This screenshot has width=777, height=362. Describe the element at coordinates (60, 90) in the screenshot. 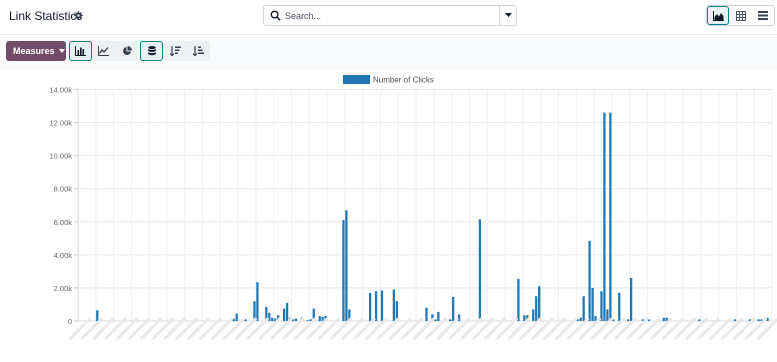

I see `y-tick-label: 14.00k` at that location.